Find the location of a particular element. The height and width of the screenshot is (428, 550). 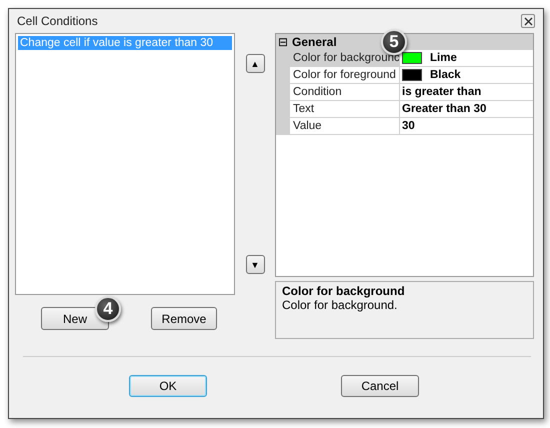

window-title: Cell Conditions is located at coordinates (57, 21).